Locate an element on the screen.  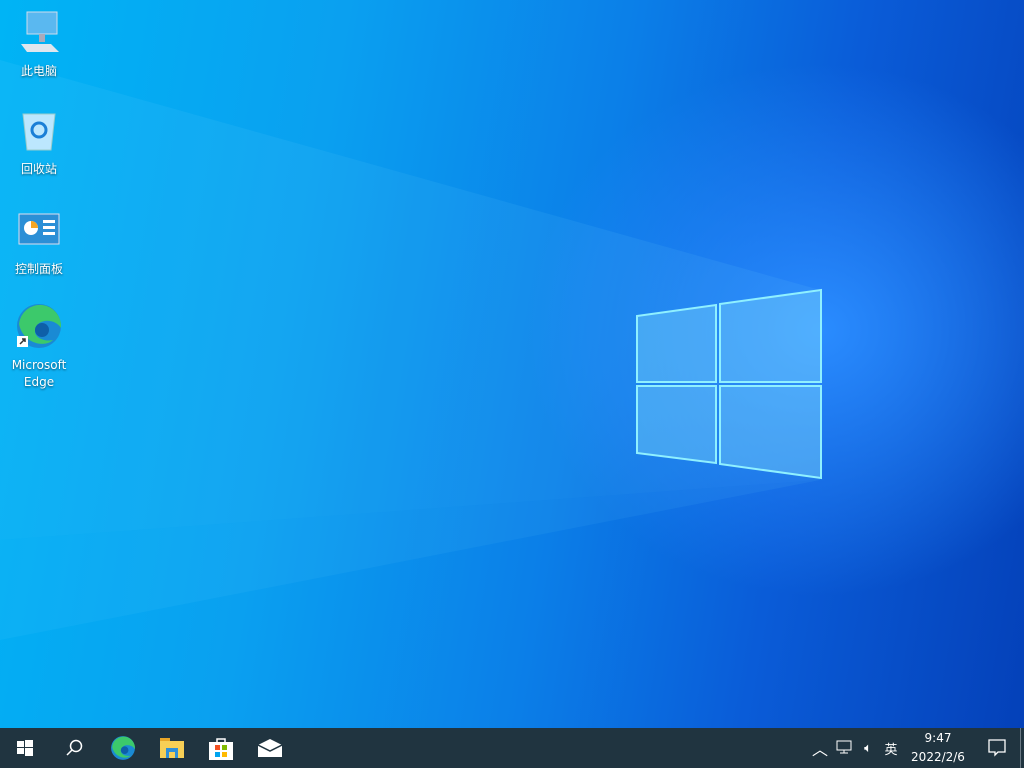
notification-icon is located at coordinates (997, 748).